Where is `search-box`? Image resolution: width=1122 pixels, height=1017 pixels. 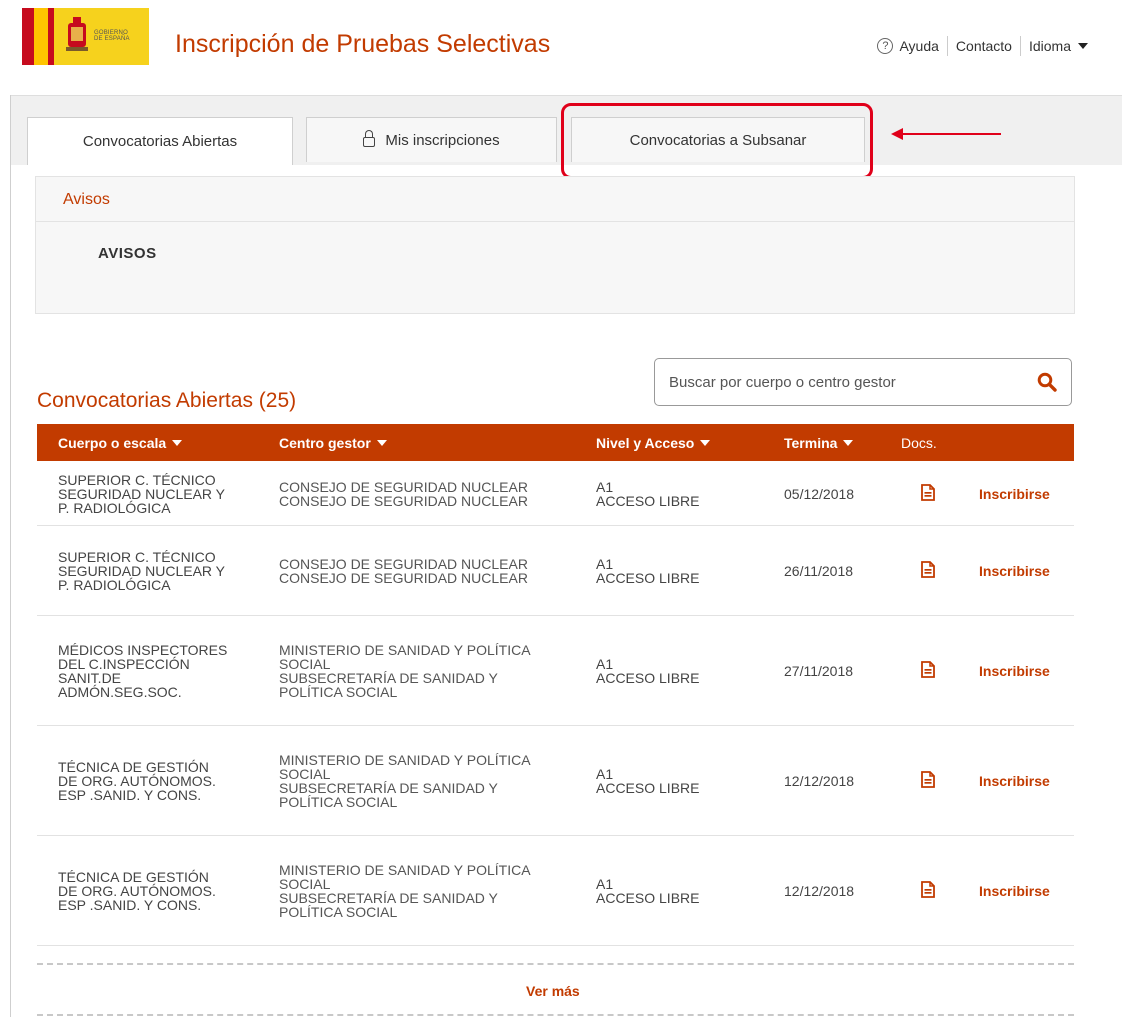
search-box is located at coordinates (863, 382).